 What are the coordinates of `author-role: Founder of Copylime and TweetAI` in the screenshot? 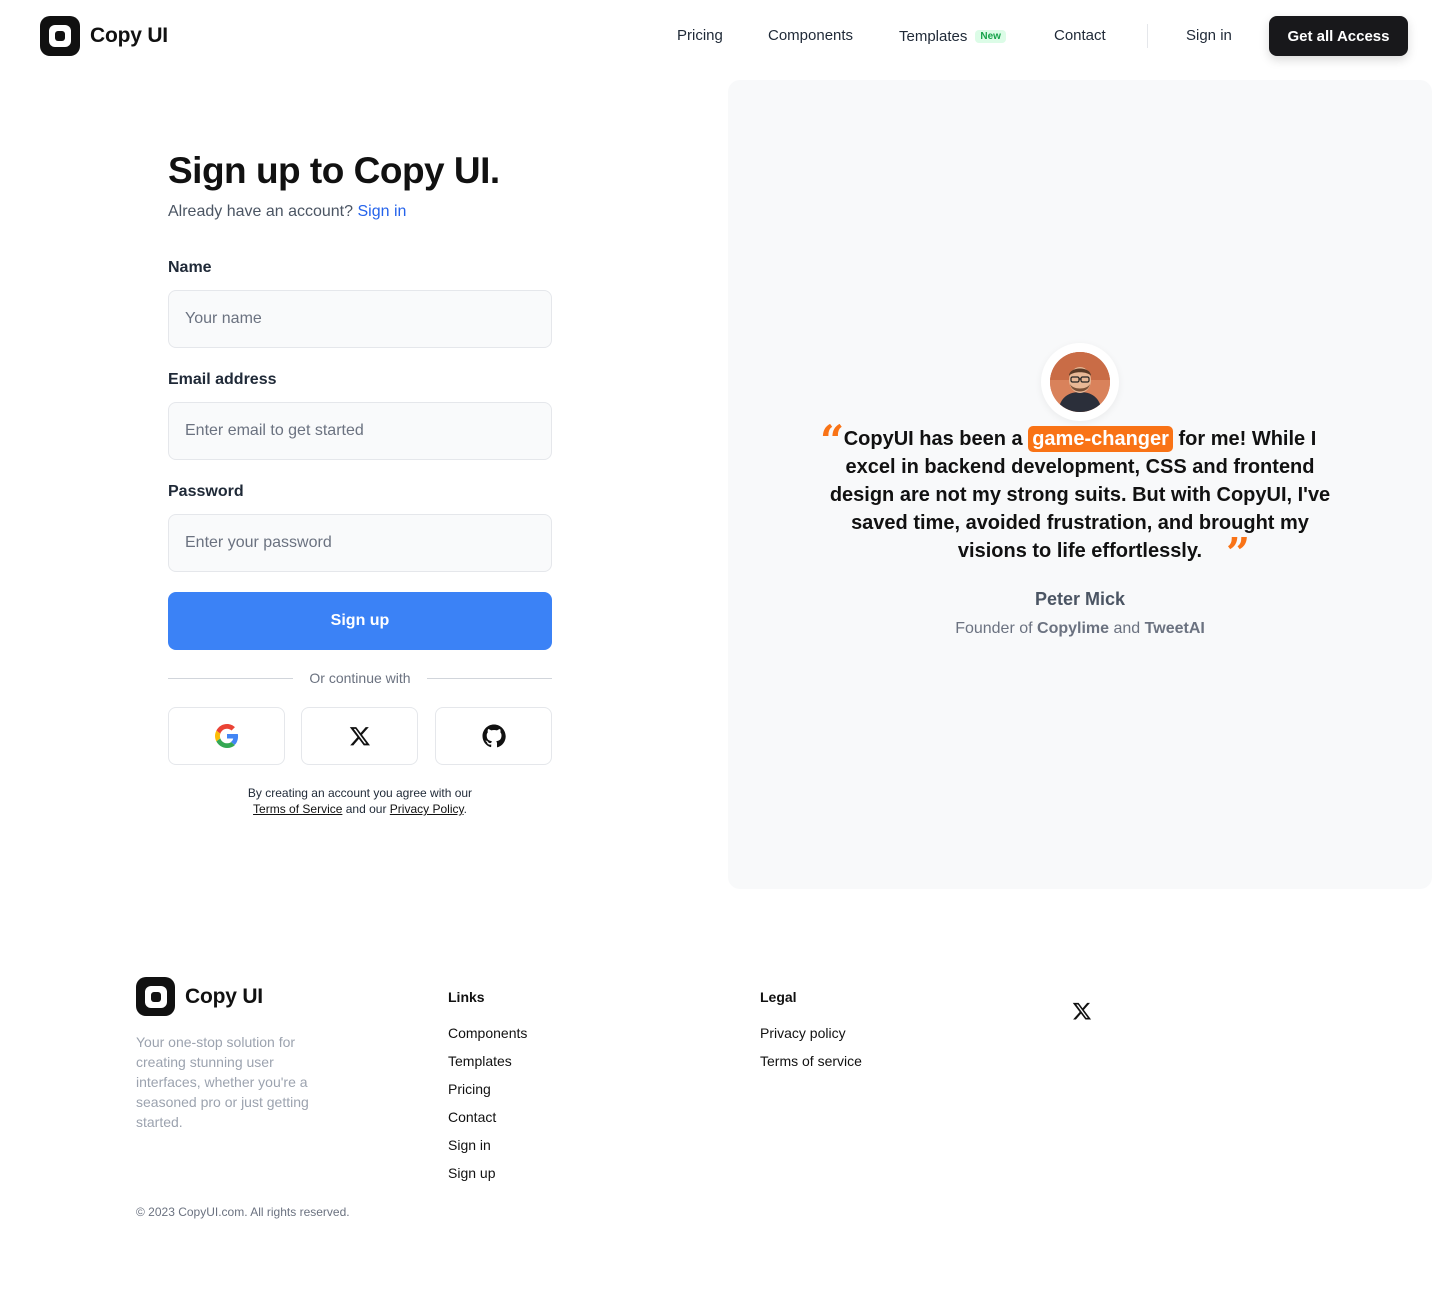 It's located at (1080, 629).